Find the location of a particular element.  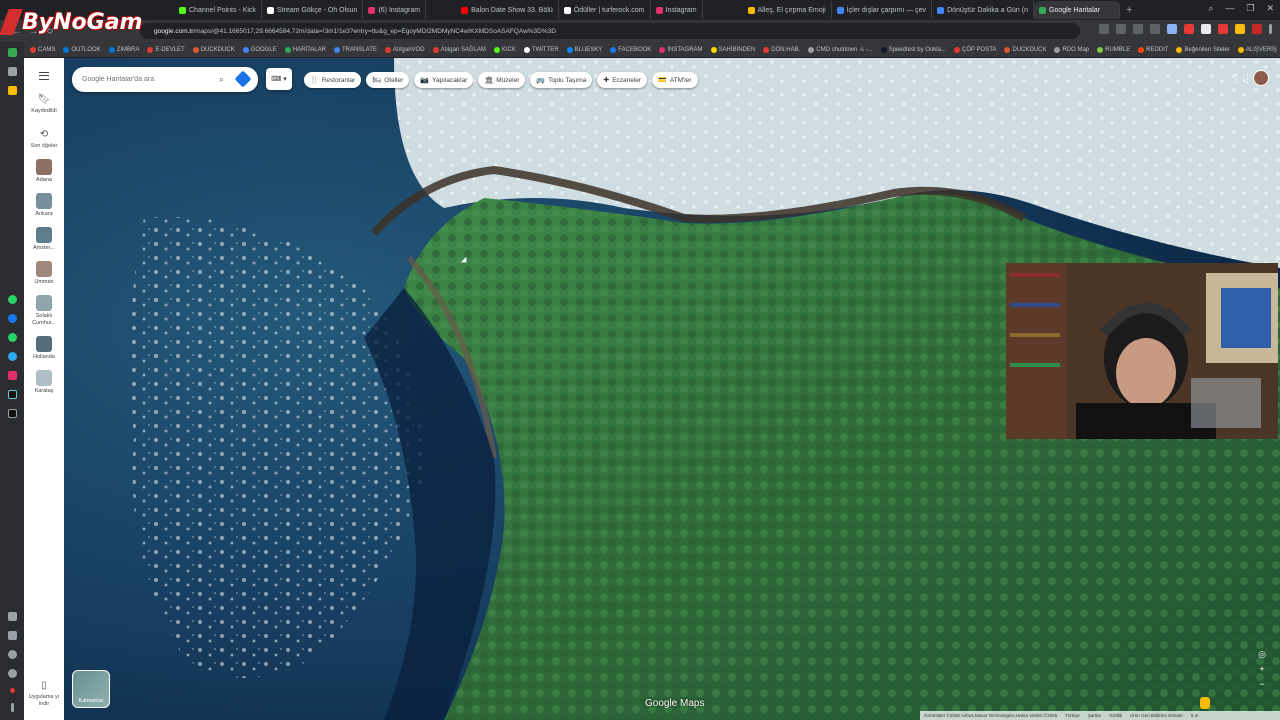

history-icon is located at coordinates (12, 654).